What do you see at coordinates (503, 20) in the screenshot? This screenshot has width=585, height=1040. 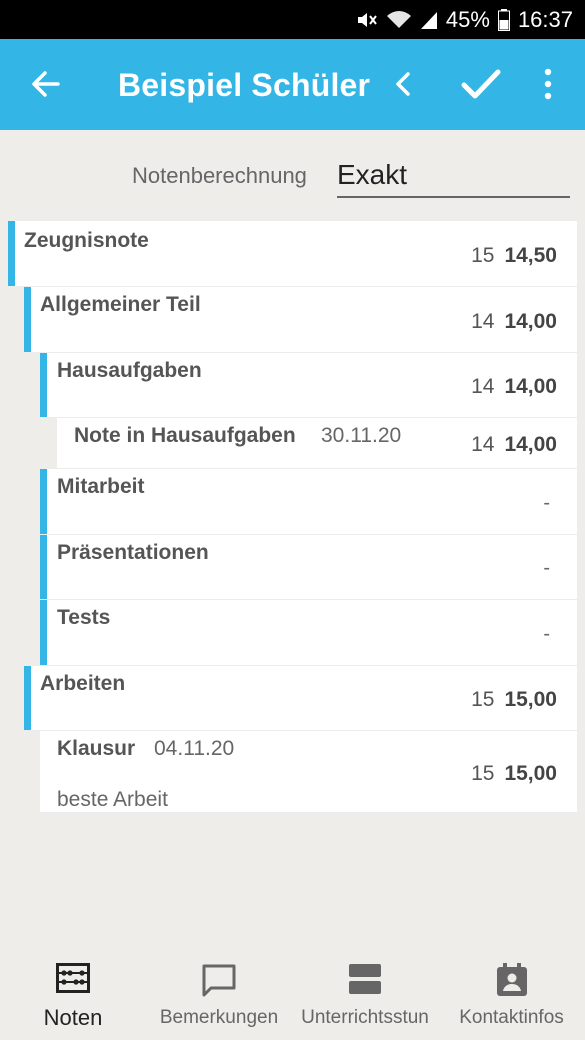 I see `battery-icon` at bounding box center [503, 20].